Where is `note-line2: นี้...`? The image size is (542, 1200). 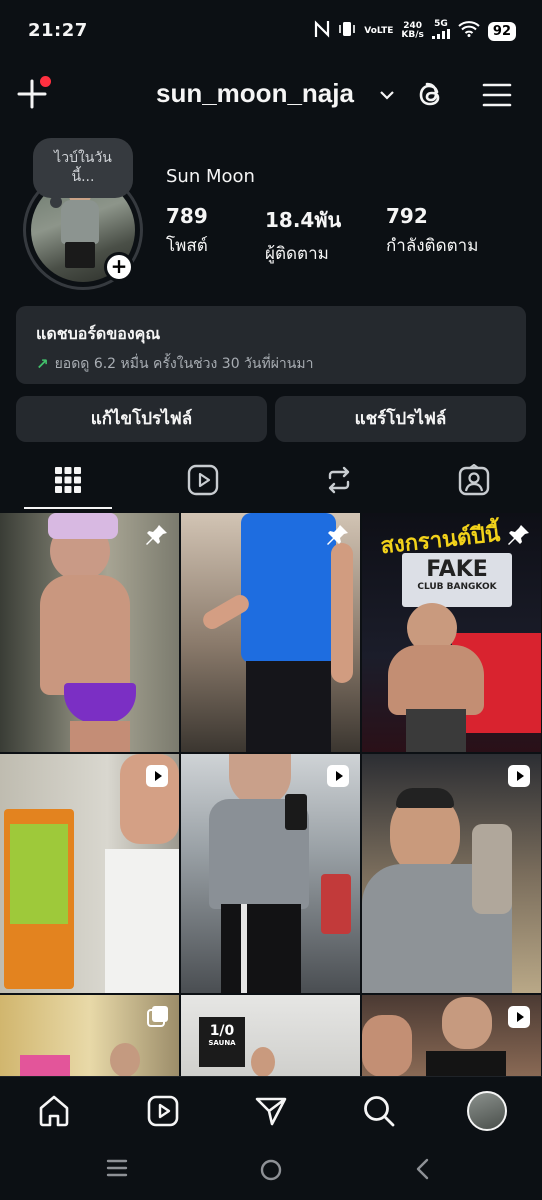
note-line2: นี้... is located at coordinates (83, 177).